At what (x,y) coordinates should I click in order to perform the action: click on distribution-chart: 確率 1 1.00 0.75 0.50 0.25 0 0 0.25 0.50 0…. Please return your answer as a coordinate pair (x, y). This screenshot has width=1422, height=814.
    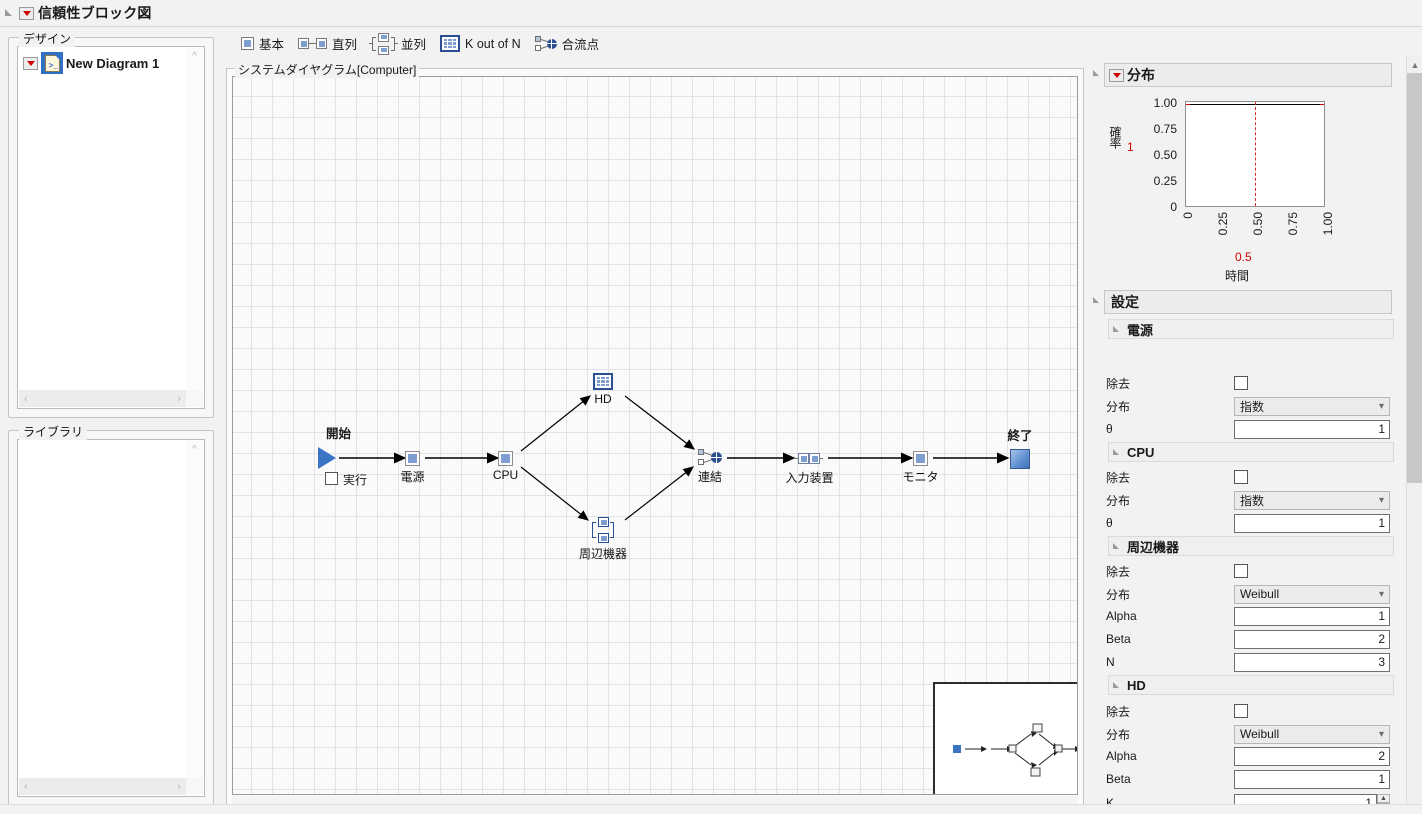
    Looking at the image, I should click on (1245, 189).